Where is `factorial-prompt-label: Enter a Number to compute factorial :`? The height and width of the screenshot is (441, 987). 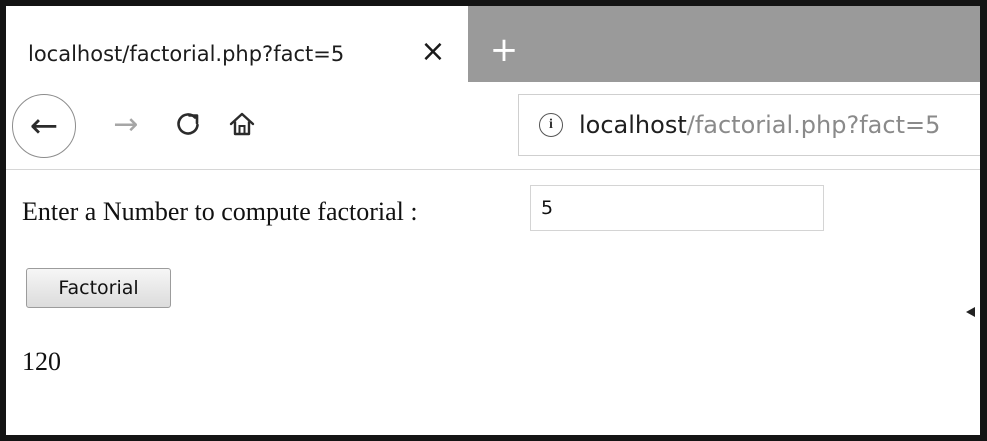
factorial-prompt-label: Enter a Number to compute factorial : is located at coordinates (220, 211).